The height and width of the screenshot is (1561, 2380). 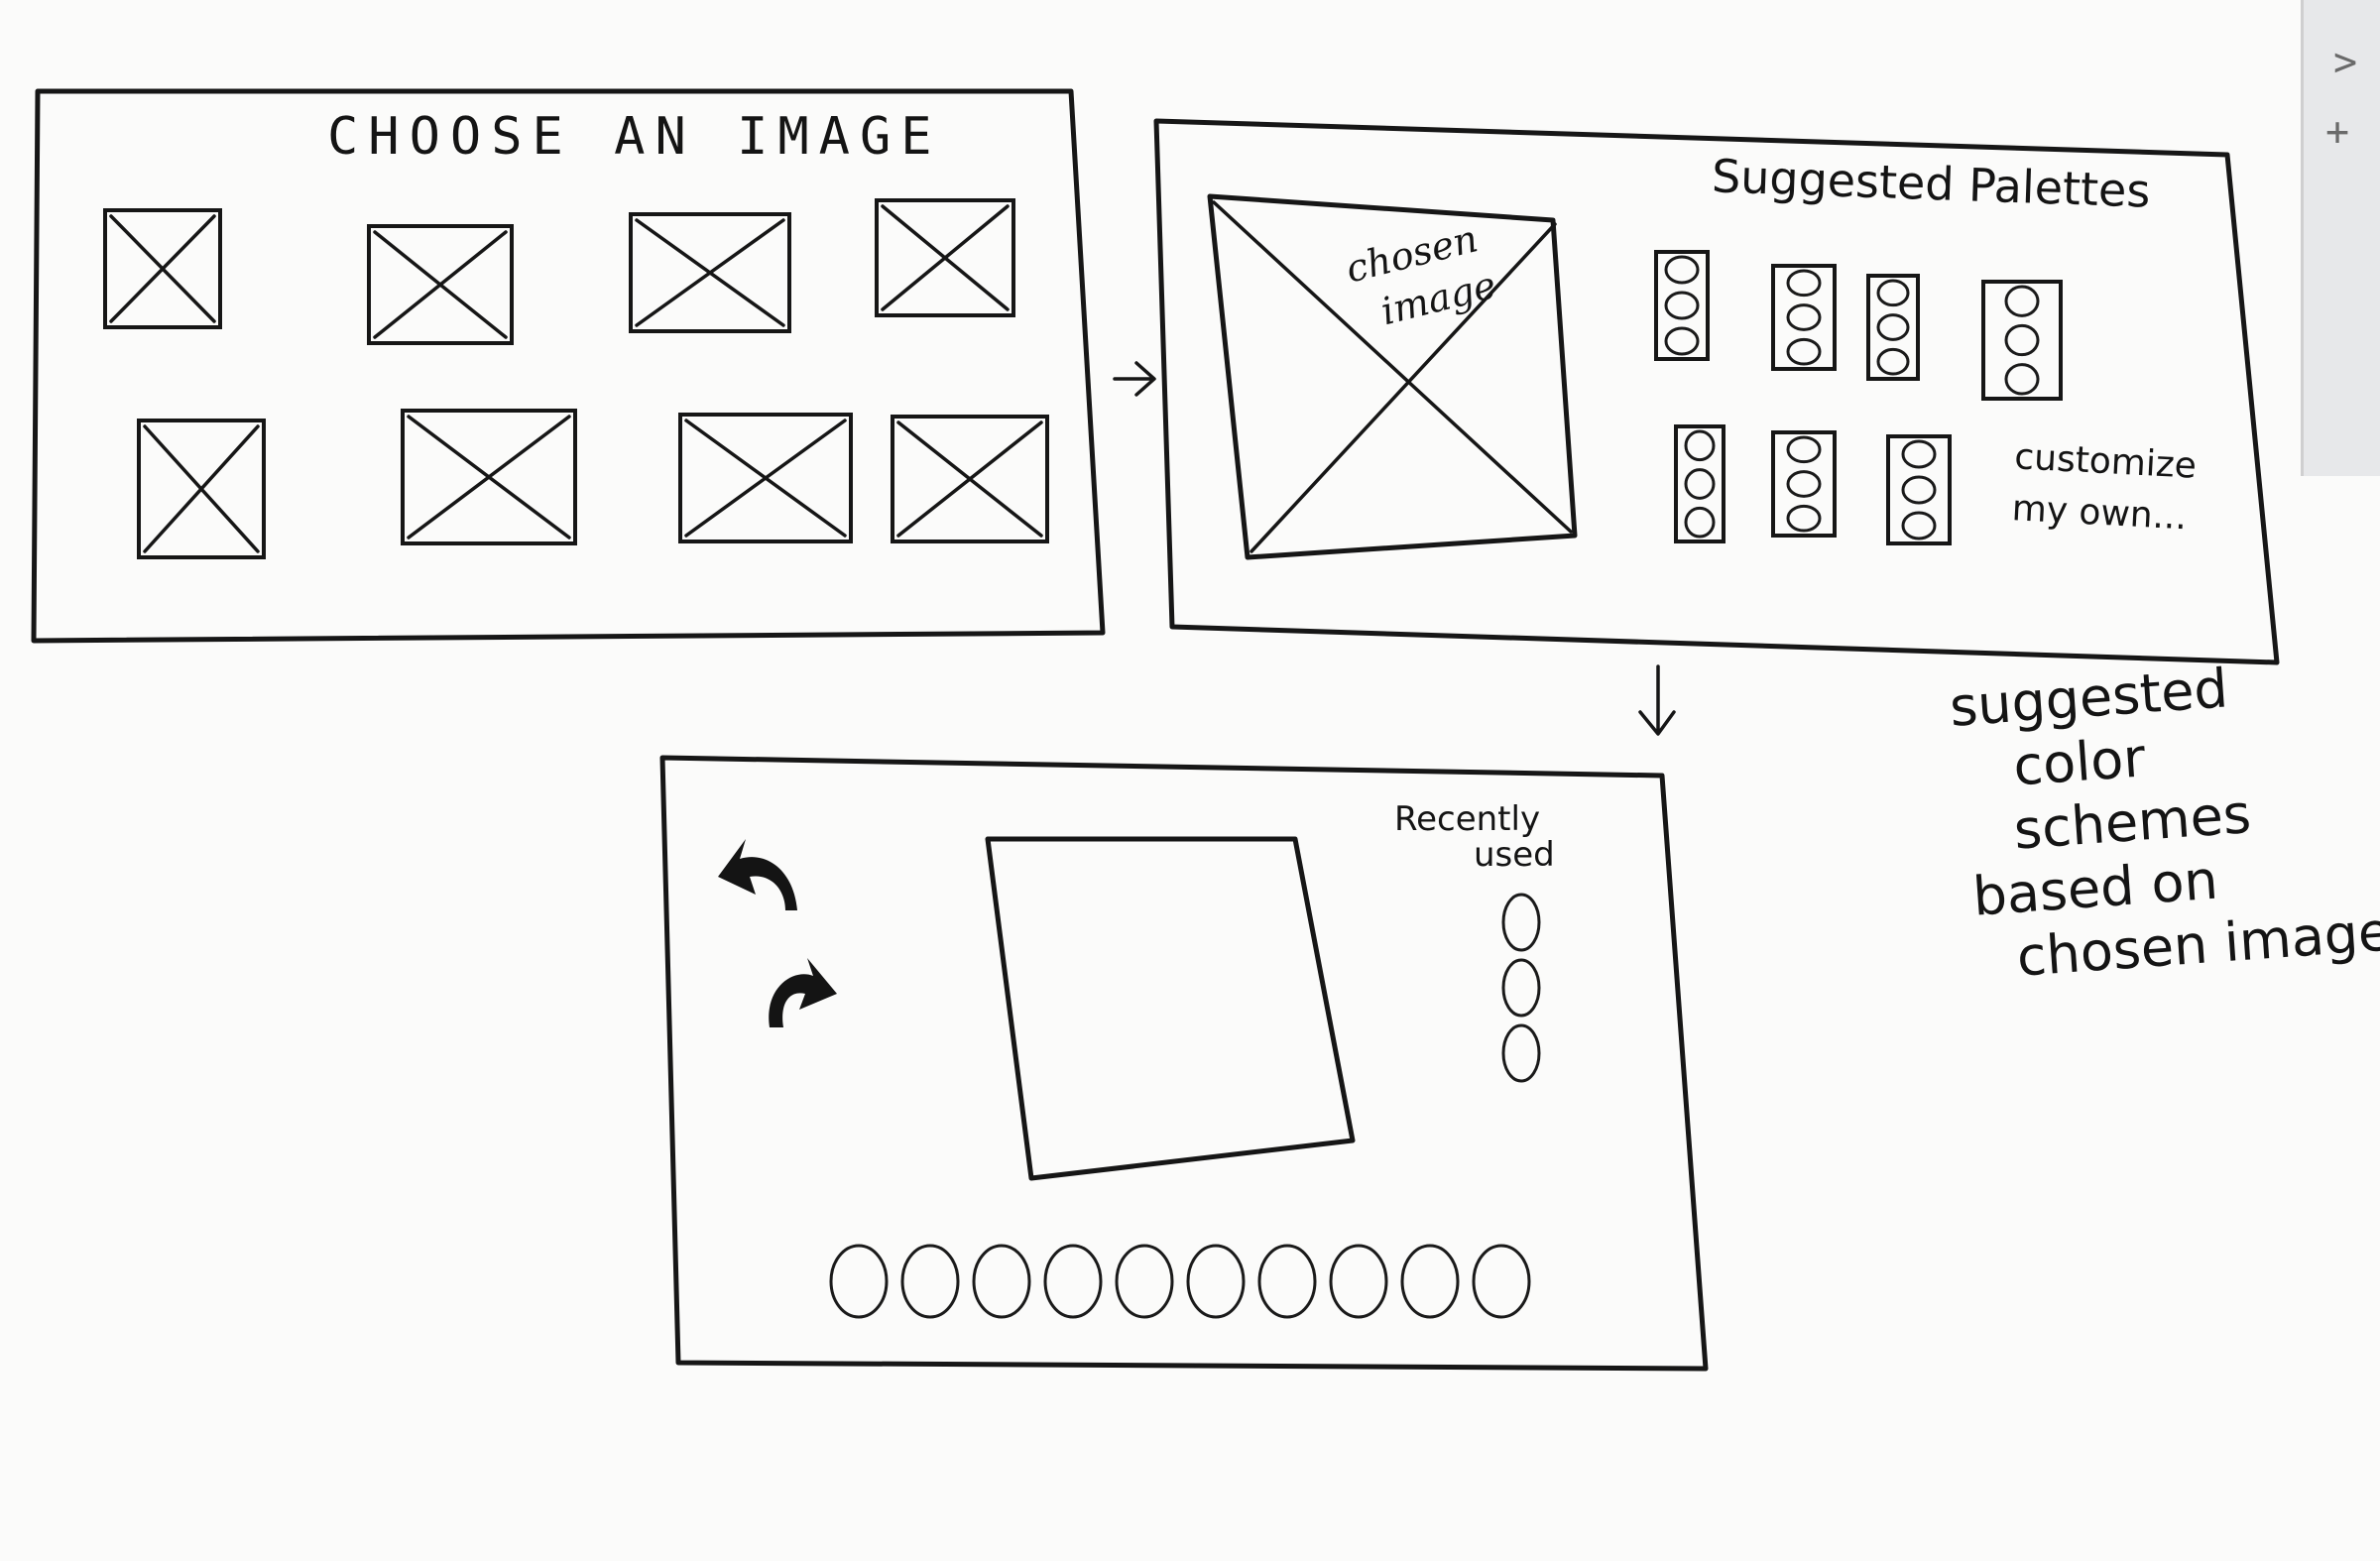 I want to click on thumbnail-grid, so click(x=576, y=378).